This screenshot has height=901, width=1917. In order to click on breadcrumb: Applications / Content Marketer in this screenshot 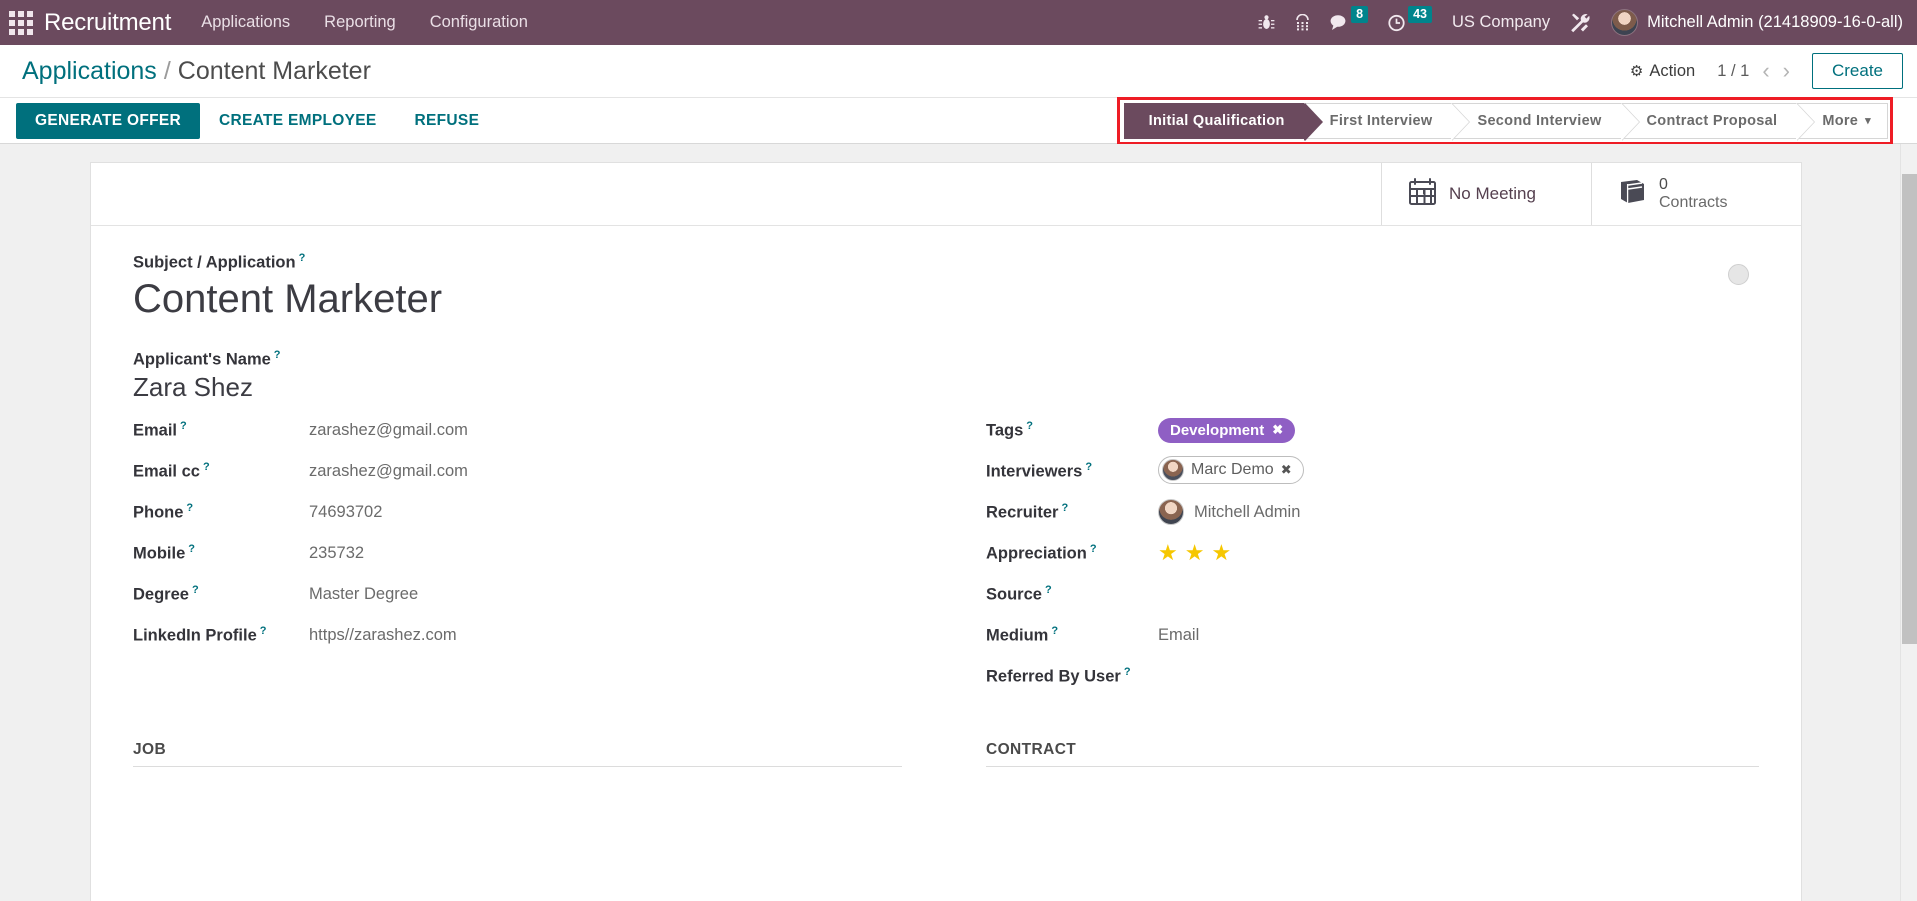, I will do `click(196, 71)`.